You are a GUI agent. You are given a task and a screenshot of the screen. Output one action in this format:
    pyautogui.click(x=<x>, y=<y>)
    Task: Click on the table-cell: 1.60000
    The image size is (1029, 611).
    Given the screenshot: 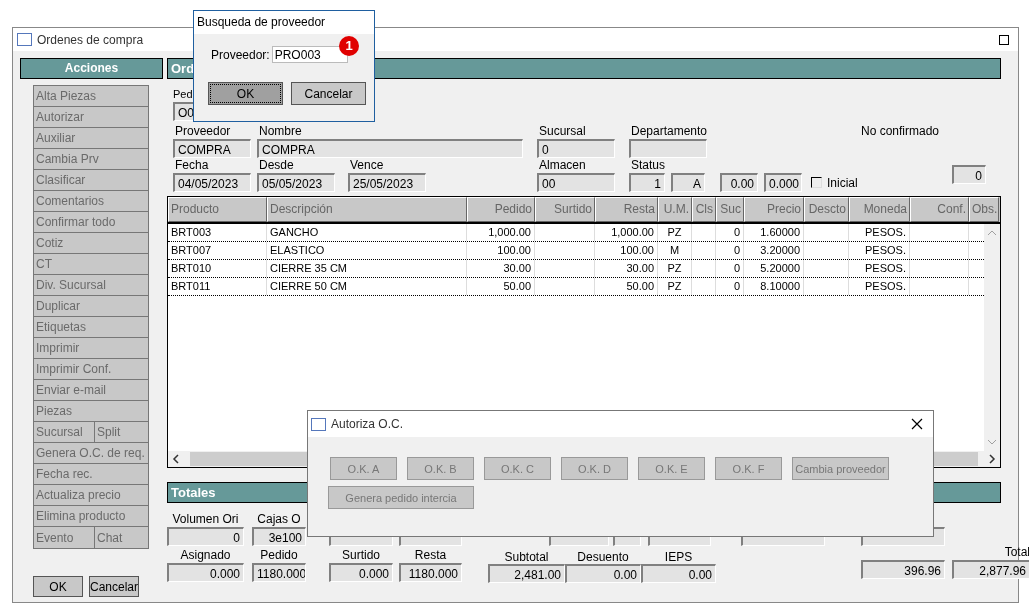 What is the action you would take?
    pyautogui.click(x=780, y=232)
    